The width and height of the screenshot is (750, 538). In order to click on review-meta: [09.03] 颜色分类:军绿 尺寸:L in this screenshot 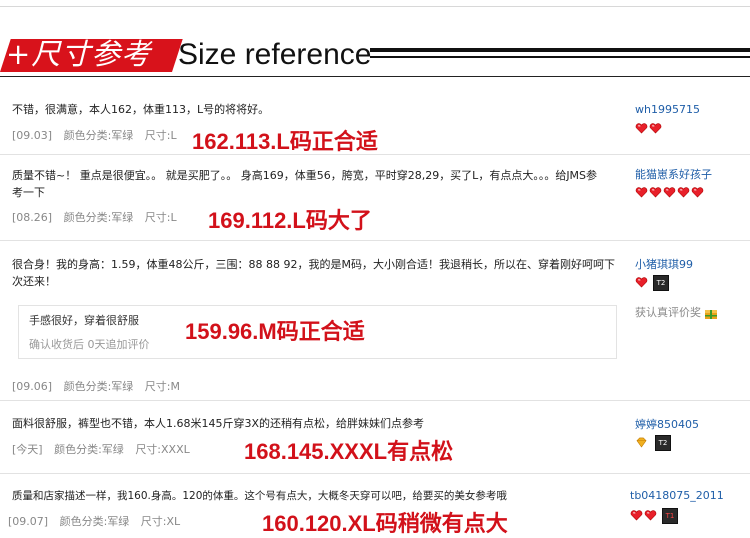, I will do `click(98, 135)`.